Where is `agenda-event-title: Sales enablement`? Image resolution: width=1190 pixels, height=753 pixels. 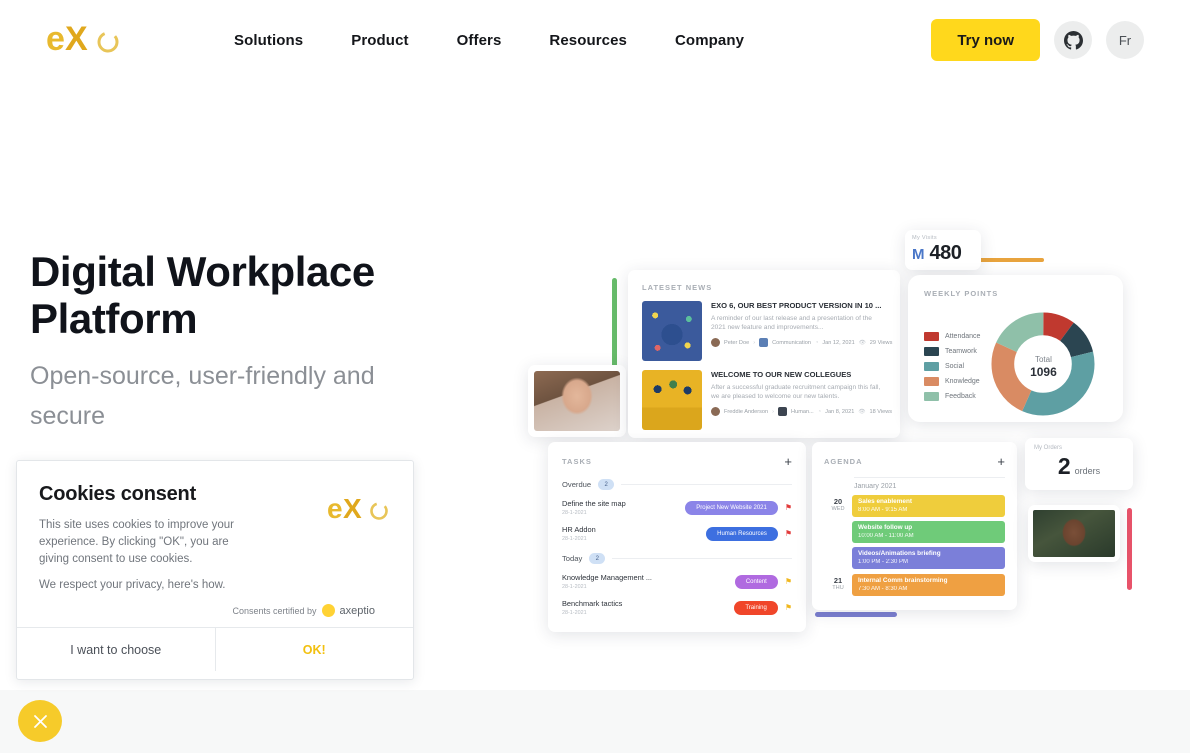 agenda-event-title: Sales enablement is located at coordinates (885, 501).